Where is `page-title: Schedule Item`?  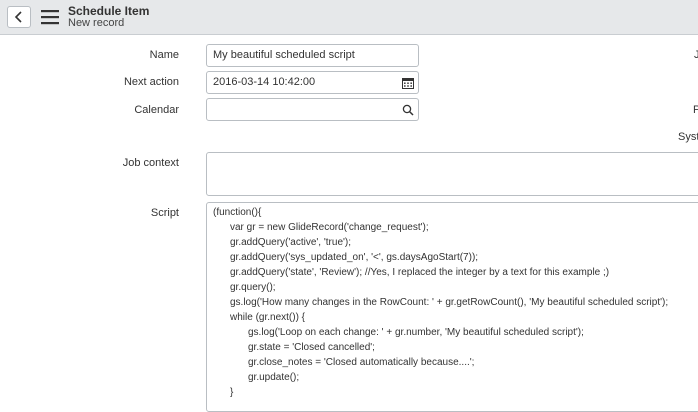 page-title: Schedule Item is located at coordinates (109, 11).